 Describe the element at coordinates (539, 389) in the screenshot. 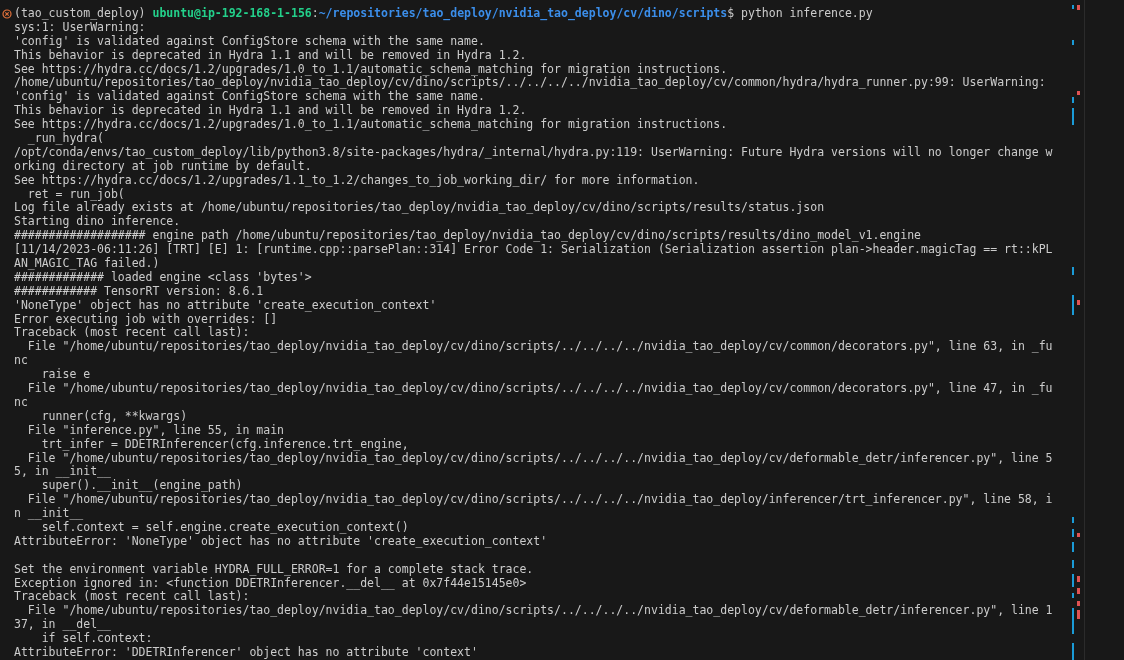

I see `output-line: File "/home/ubuntu/repositories/tao_deploy/nvidia_tao_deploy/cv/dino/scripts/../../../../nvidia_tao_deploy/cv/common/decorators.py", line 47, in _fu` at that location.